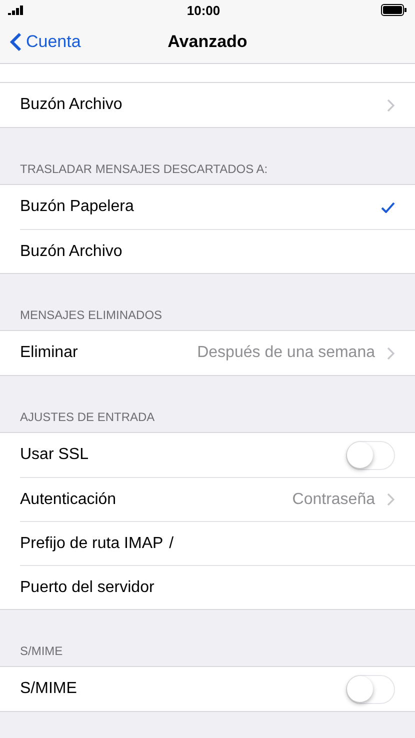 The height and width of the screenshot is (738, 415). What do you see at coordinates (40, 42) in the screenshot?
I see `back-button: Cuenta` at bounding box center [40, 42].